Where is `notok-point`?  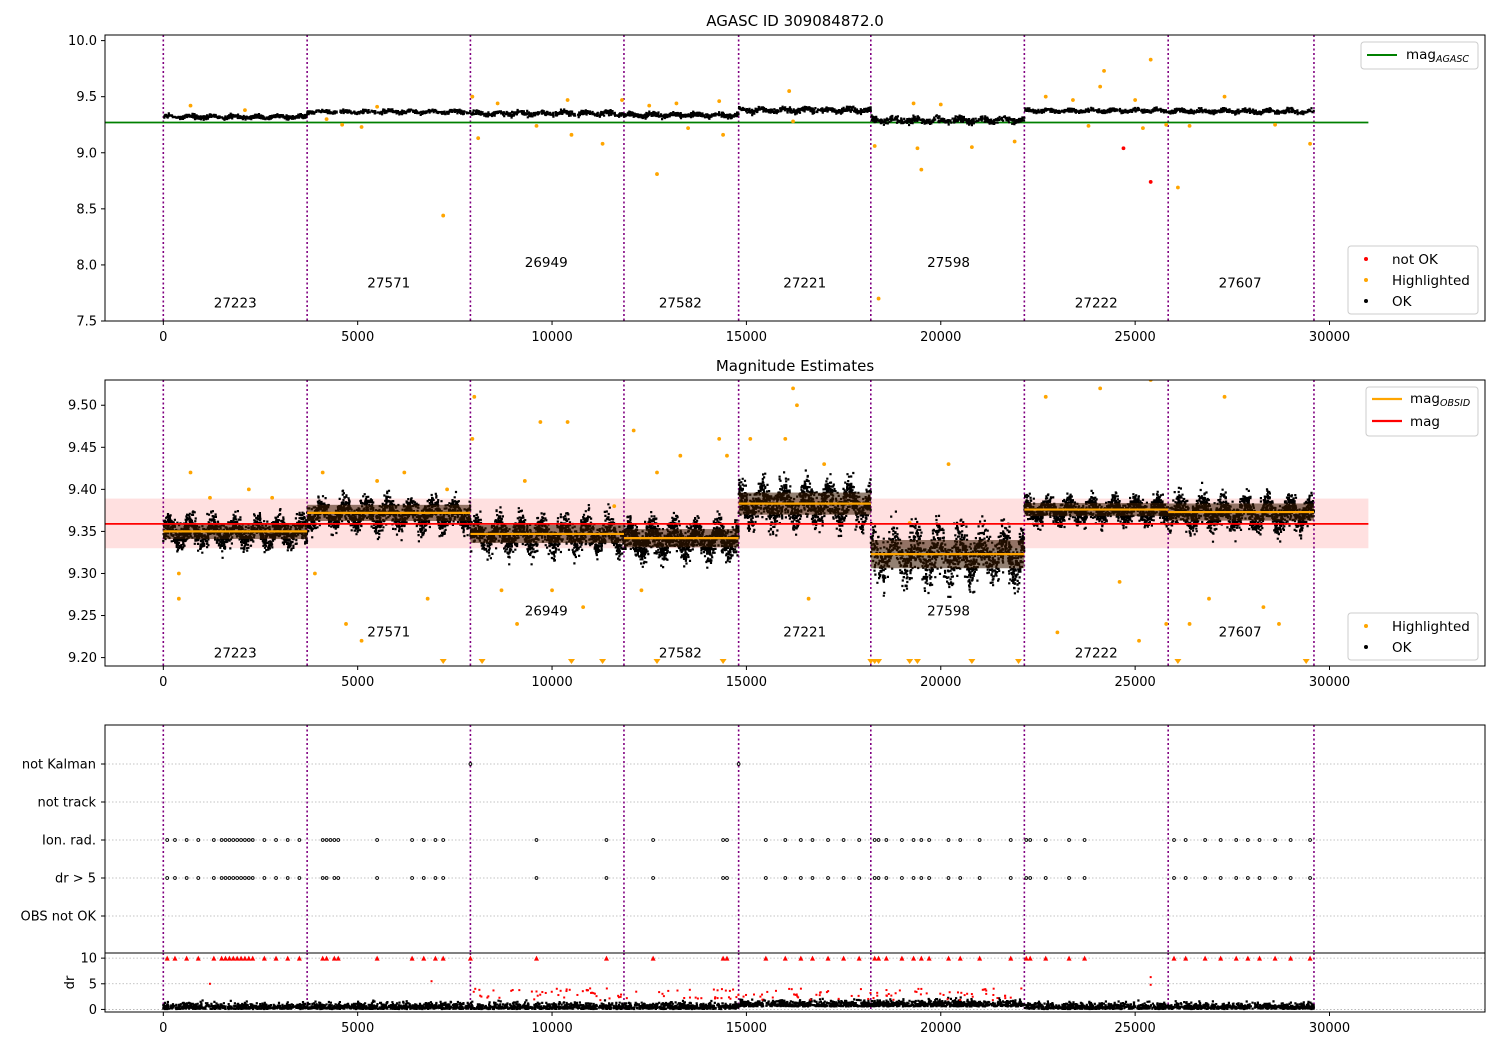
notok-point is located at coordinates (1123, 148).